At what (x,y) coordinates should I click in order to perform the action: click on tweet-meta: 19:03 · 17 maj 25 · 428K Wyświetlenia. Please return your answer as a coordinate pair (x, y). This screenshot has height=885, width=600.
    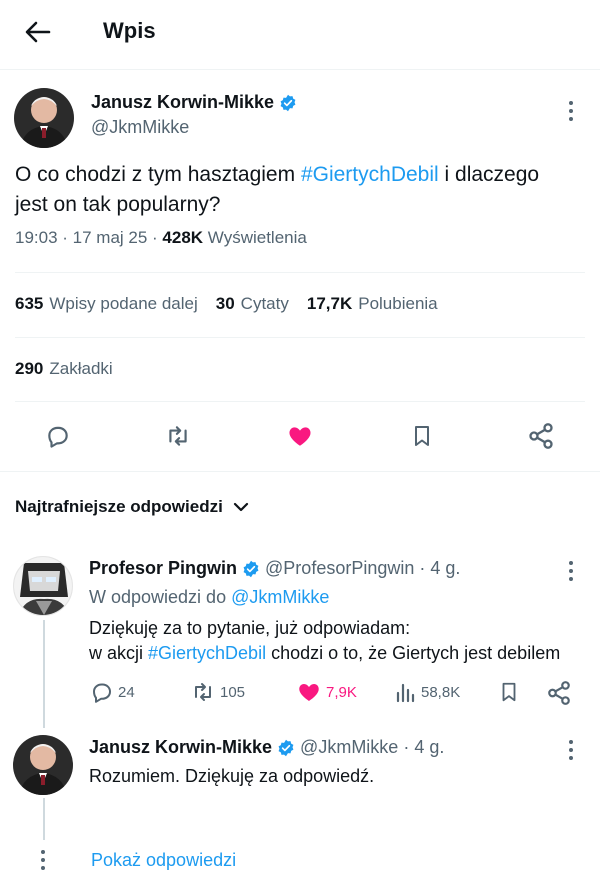
    Looking at the image, I should click on (161, 238).